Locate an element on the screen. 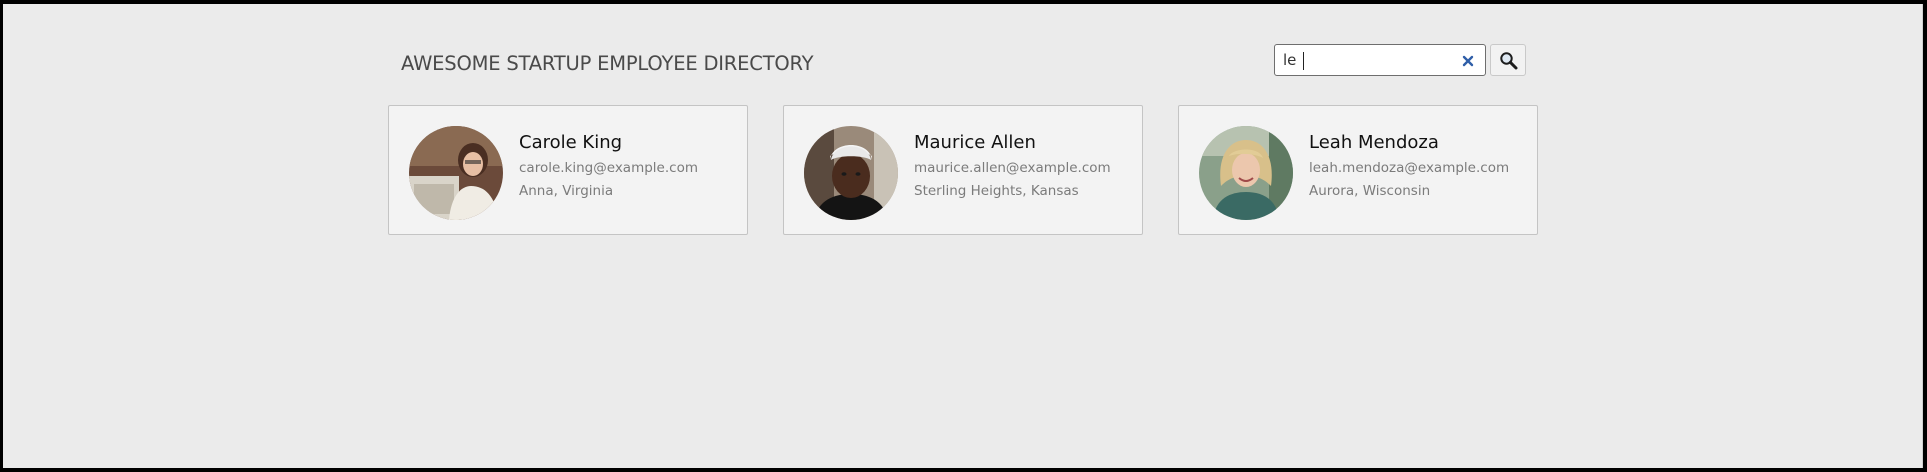  search-input is located at coordinates (1363, 60).